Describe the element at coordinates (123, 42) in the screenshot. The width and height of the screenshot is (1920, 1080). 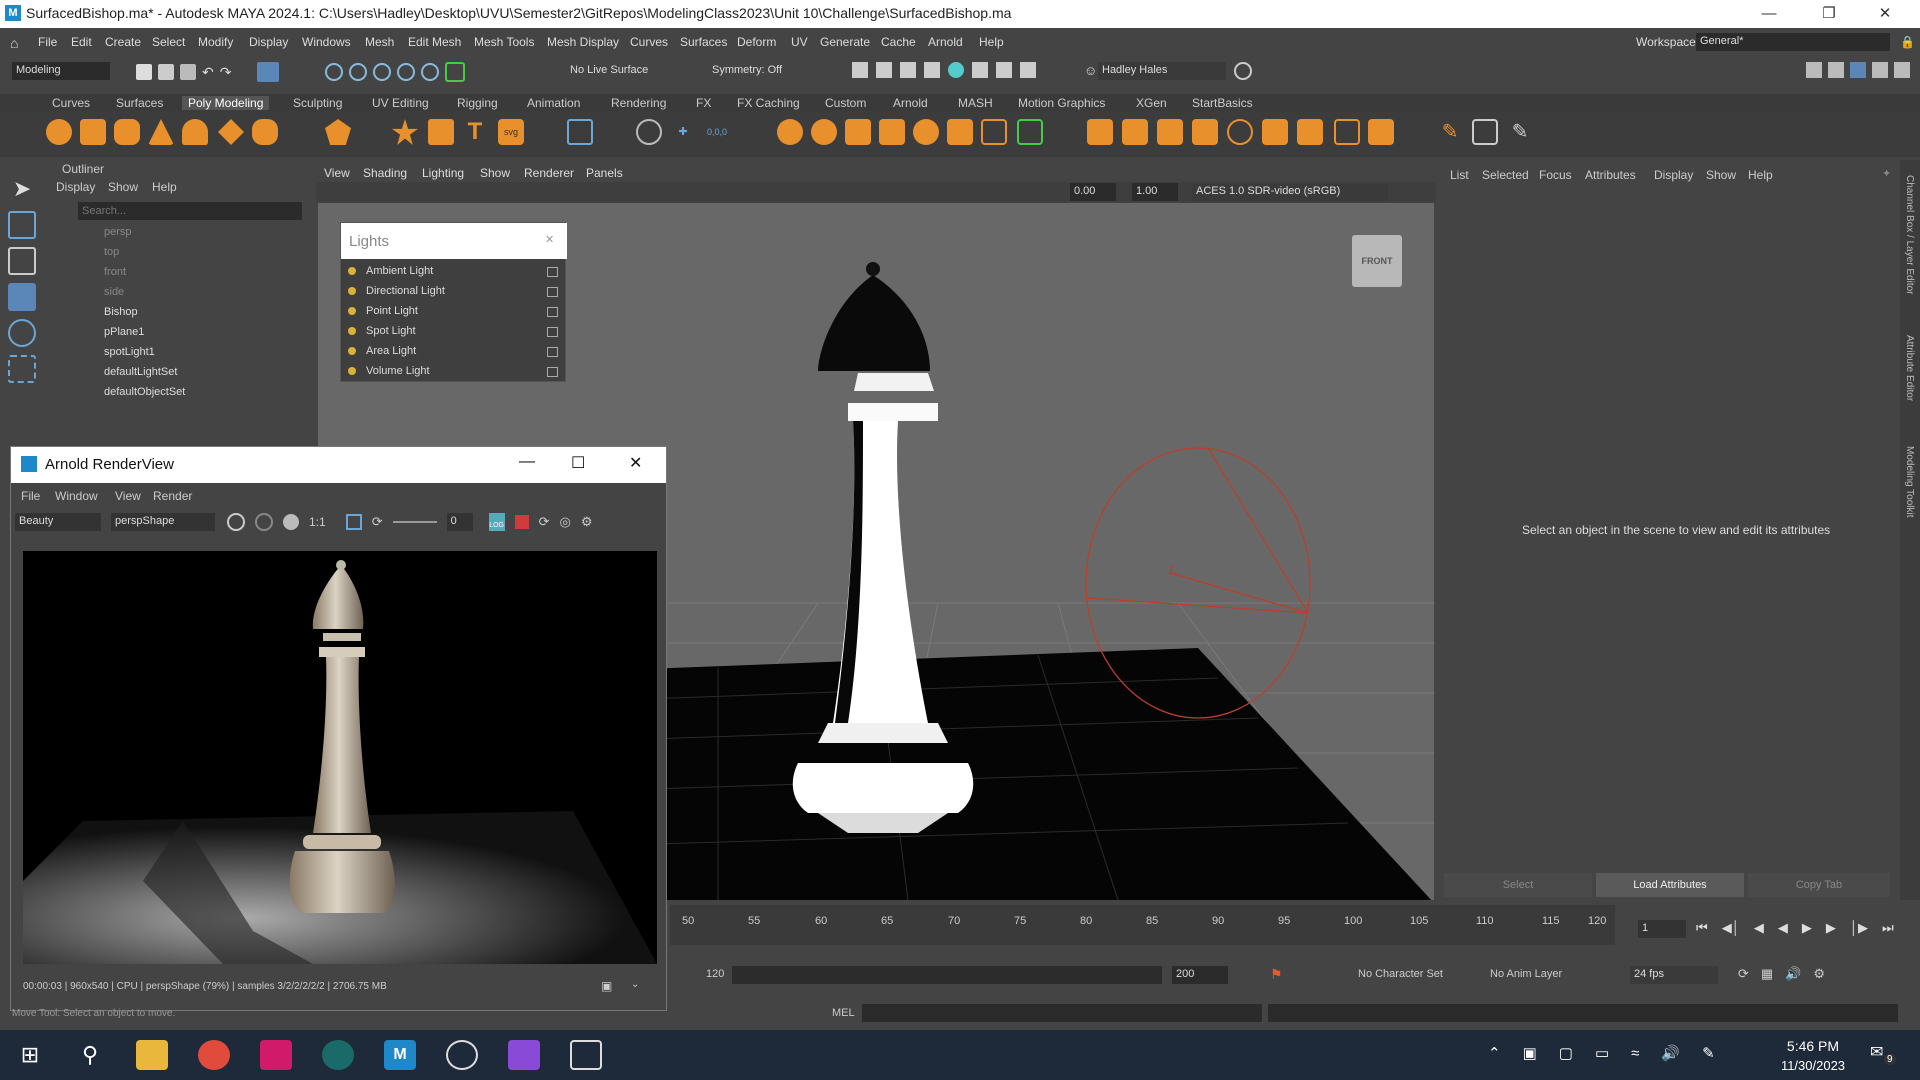
I see `menu-create: Create` at that location.